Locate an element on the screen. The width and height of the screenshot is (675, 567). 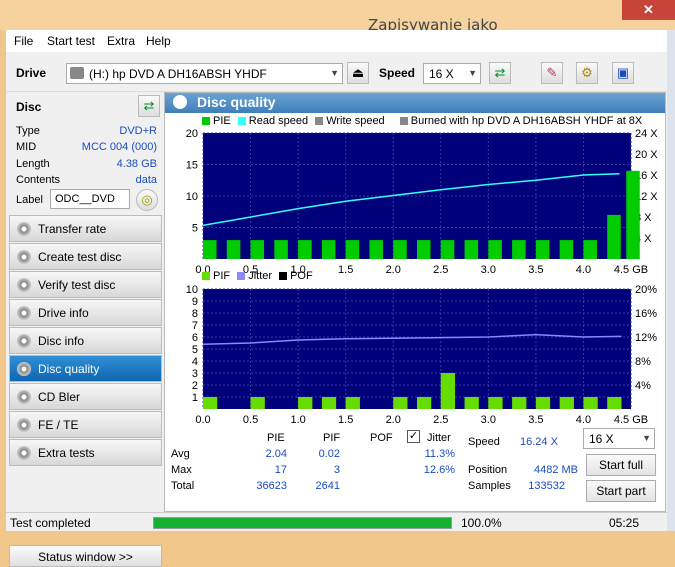
disc-quality-icon is located at coordinates (180, 102).